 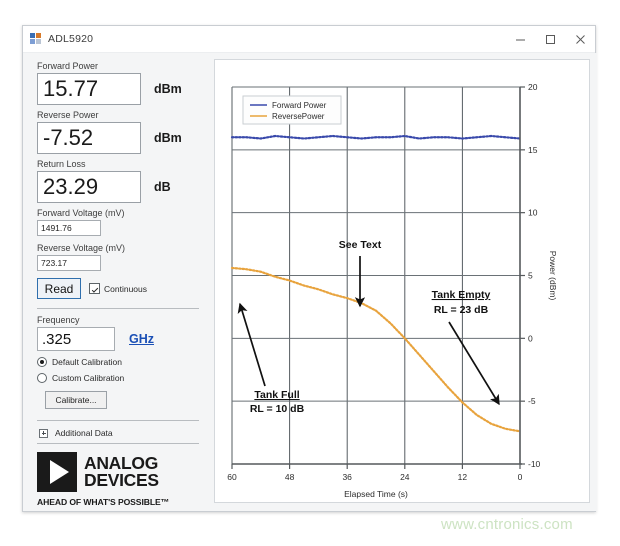 What do you see at coordinates (71, 39) in the screenshot?
I see `window-title: ADL5920` at bounding box center [71, 39].